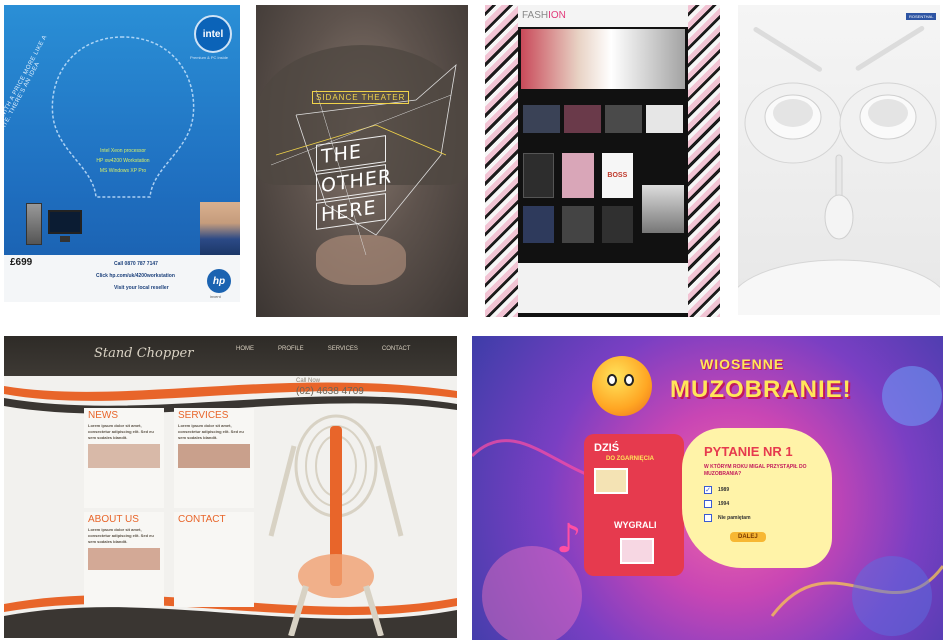 The height and width of the screenshot is (642, 943). What do you see at coordinates (742, 364) in the screenshot?
I see `title-top: WIOSENNE` at bounding box center [742, 364].